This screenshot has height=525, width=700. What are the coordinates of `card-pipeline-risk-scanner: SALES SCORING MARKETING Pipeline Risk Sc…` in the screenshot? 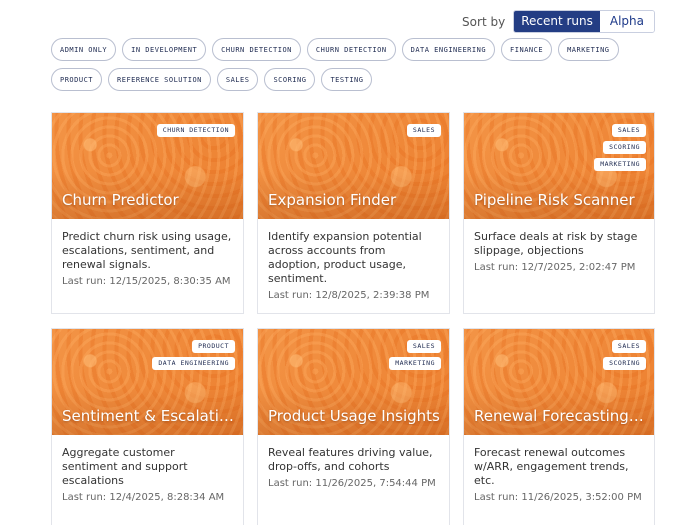 It's located at (559, 213).